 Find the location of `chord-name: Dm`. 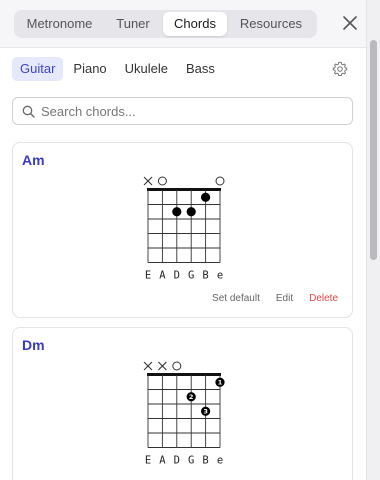

chord-name: Dm is located at coordinates (33, 345).